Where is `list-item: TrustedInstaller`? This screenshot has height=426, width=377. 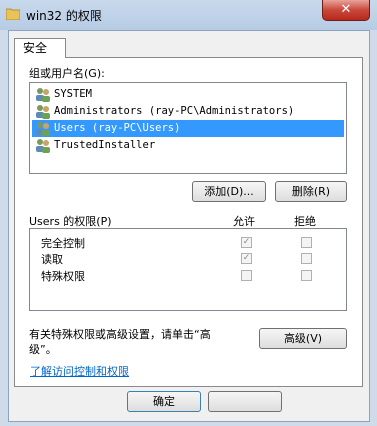
list-item: TrustedInstaller is located at coordinates (188, 145).